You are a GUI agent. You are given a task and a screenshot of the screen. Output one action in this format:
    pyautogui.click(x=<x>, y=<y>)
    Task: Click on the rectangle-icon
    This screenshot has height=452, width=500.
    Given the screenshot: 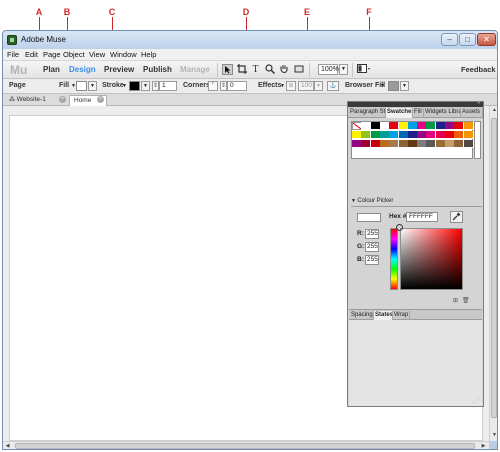 What is the action you would take?
    pyautogui.click(x=298, y=69)
    